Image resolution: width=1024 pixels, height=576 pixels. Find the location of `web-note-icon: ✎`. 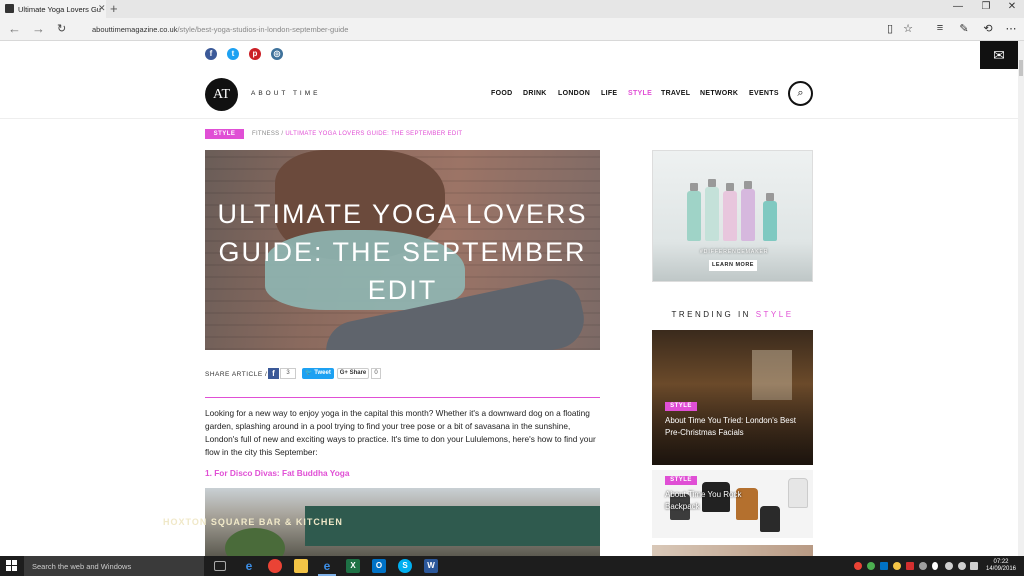

web-note-icon: ✎ is located at coordinates (964, 28).